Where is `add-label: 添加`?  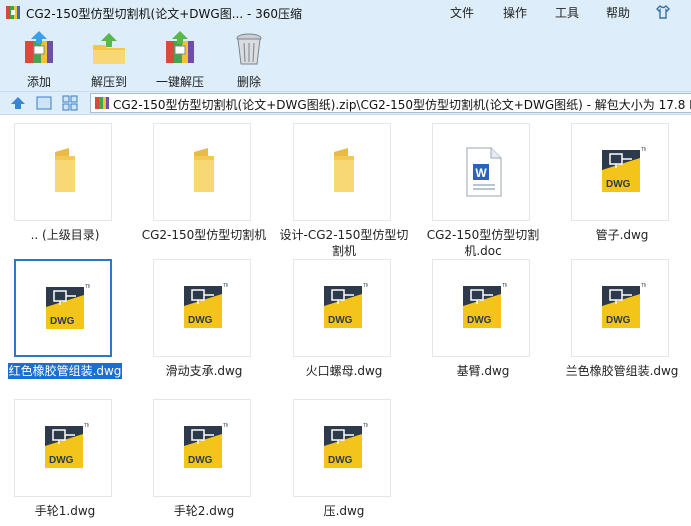
add-label: 添加 is located at coordinates (38, 82).